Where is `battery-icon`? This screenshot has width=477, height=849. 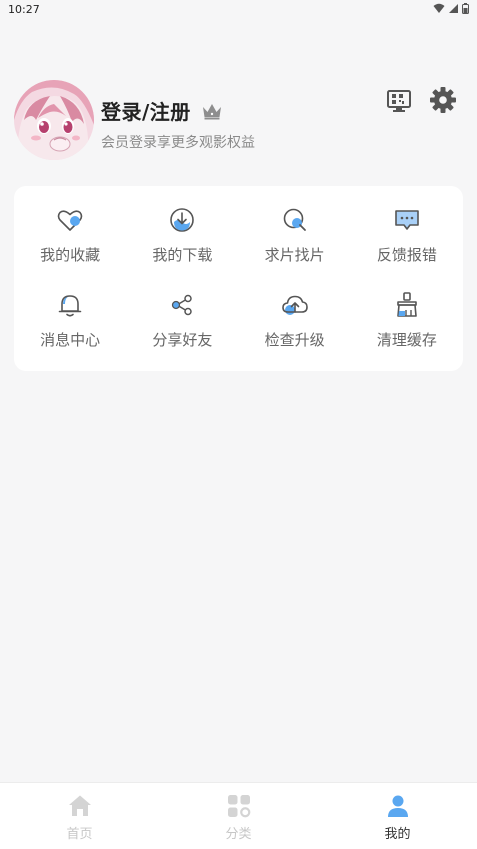 battery-icon is located at coordinates (465, 8).